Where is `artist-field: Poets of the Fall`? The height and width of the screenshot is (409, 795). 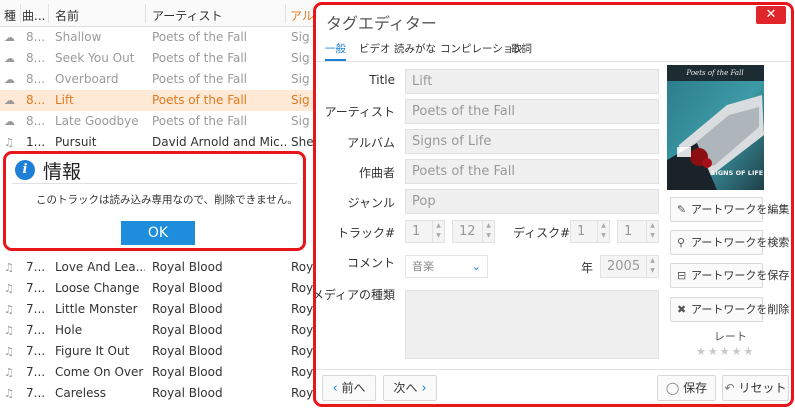 artist-field: Poets of the Fall is located at coordinates (532, 111).